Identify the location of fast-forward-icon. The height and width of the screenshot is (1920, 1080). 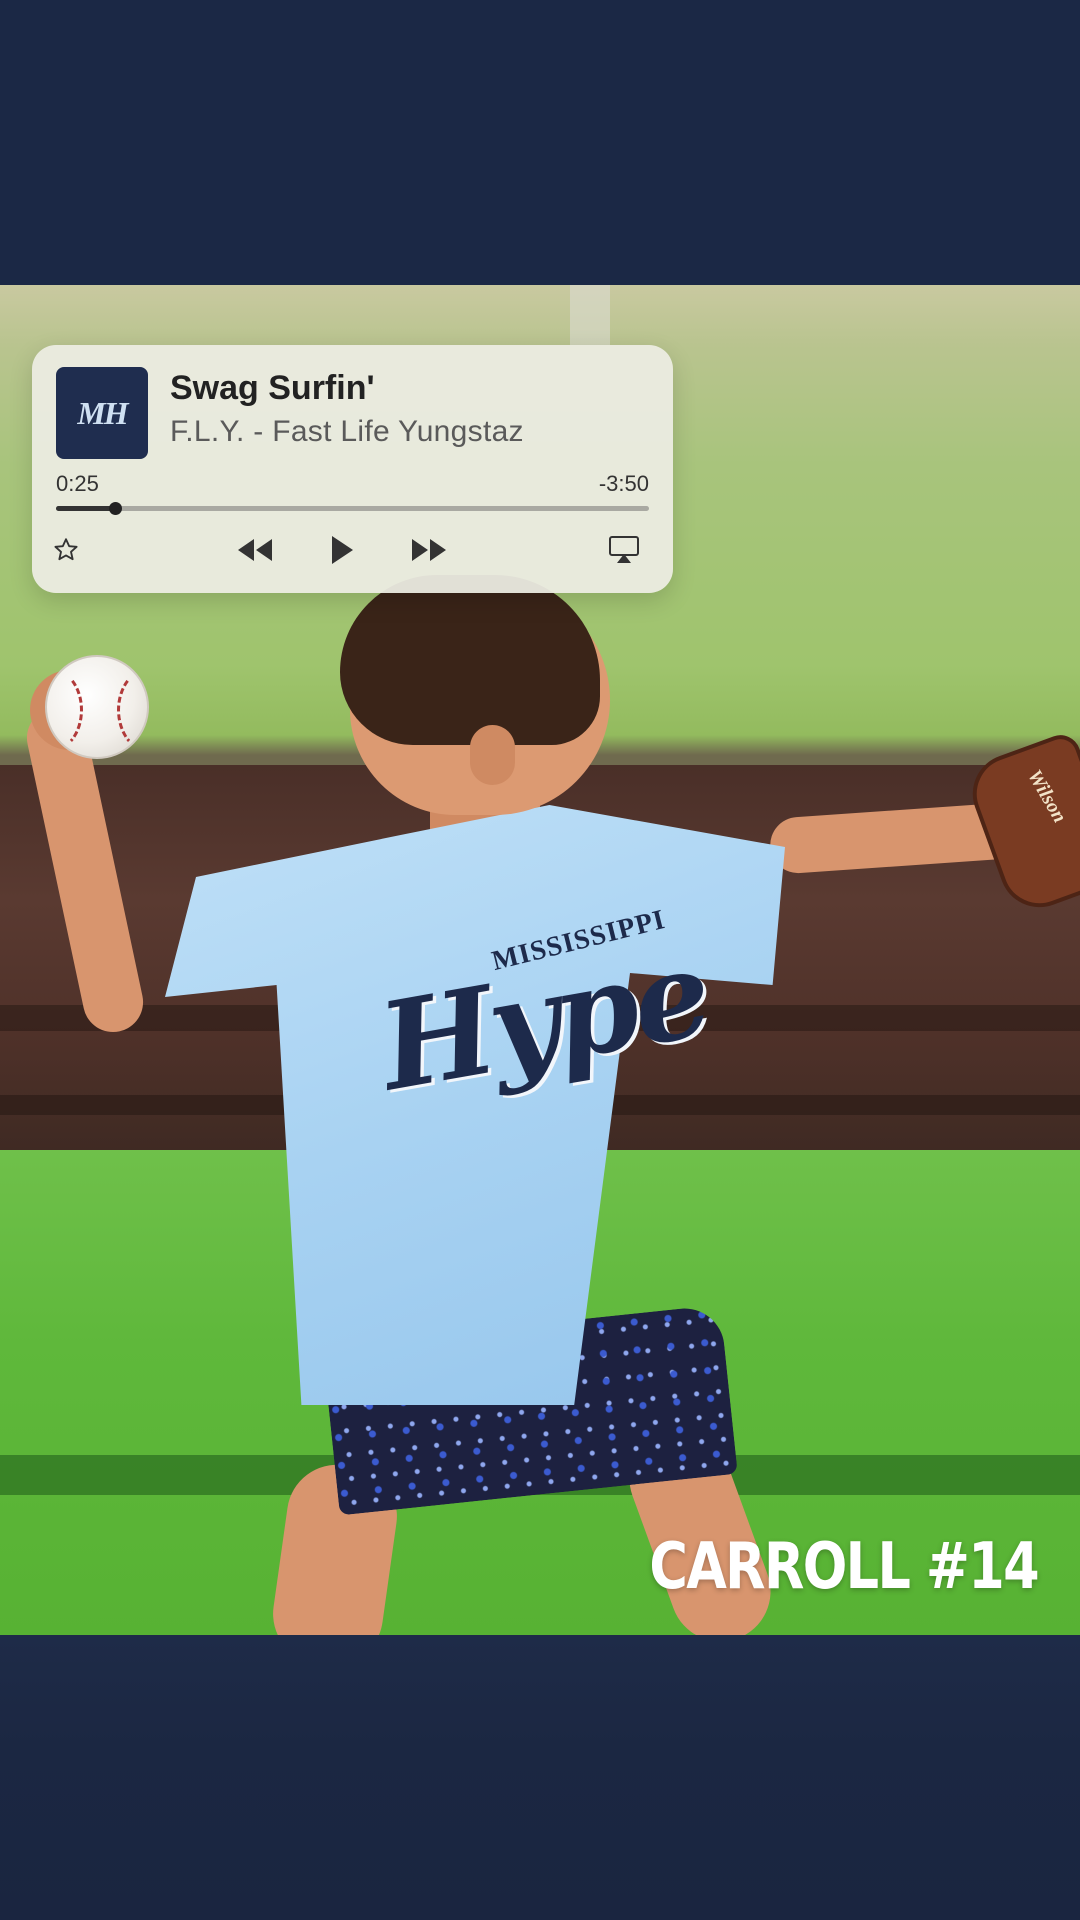
(429, 550).